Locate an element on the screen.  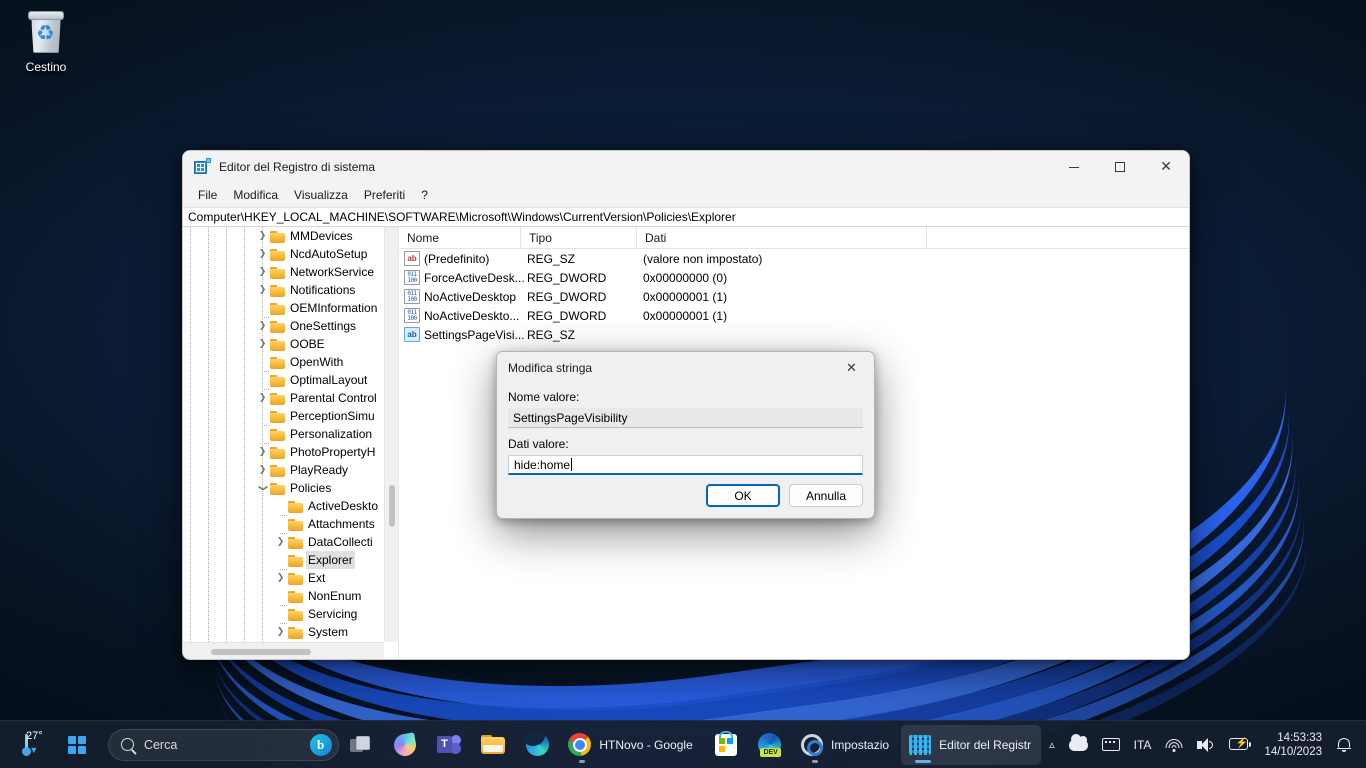
tree-item-system: ❯ System is located at coordinates (283, 632).